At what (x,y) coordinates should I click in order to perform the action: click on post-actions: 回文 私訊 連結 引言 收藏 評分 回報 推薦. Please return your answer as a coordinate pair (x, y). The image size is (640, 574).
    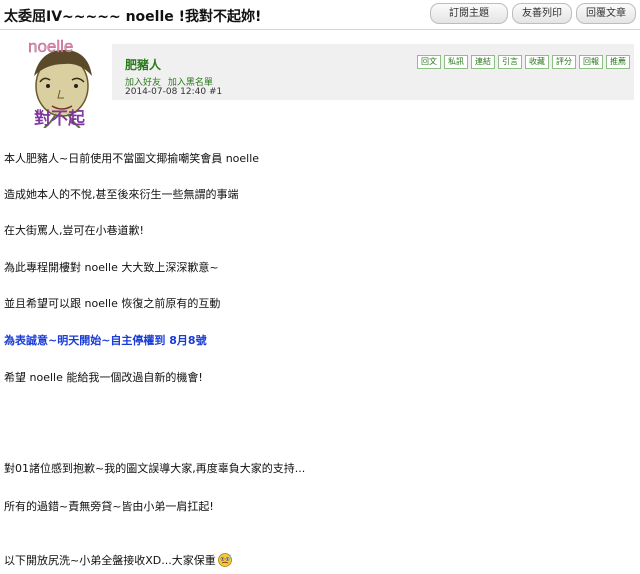
    Looking at the image, I should click on (523, 62).